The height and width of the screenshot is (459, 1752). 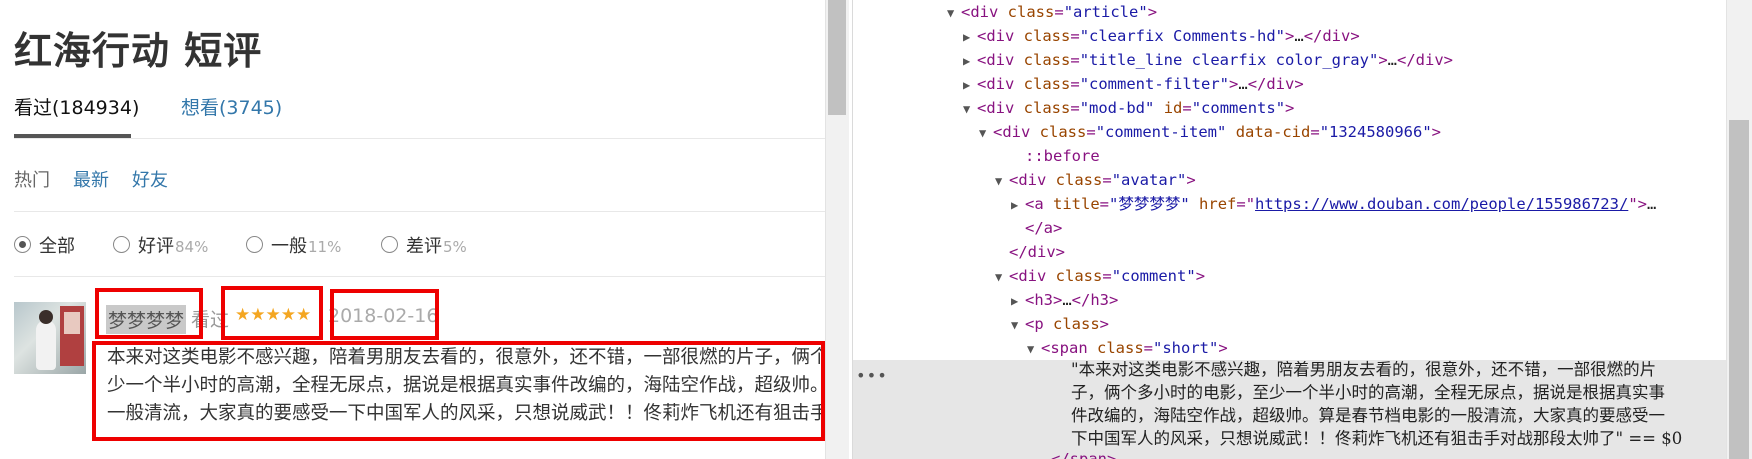 What do you see at coordinates (1039, 204) in the screenshot?
I see `tag-text: <a` at bounding box center [1039, 204].